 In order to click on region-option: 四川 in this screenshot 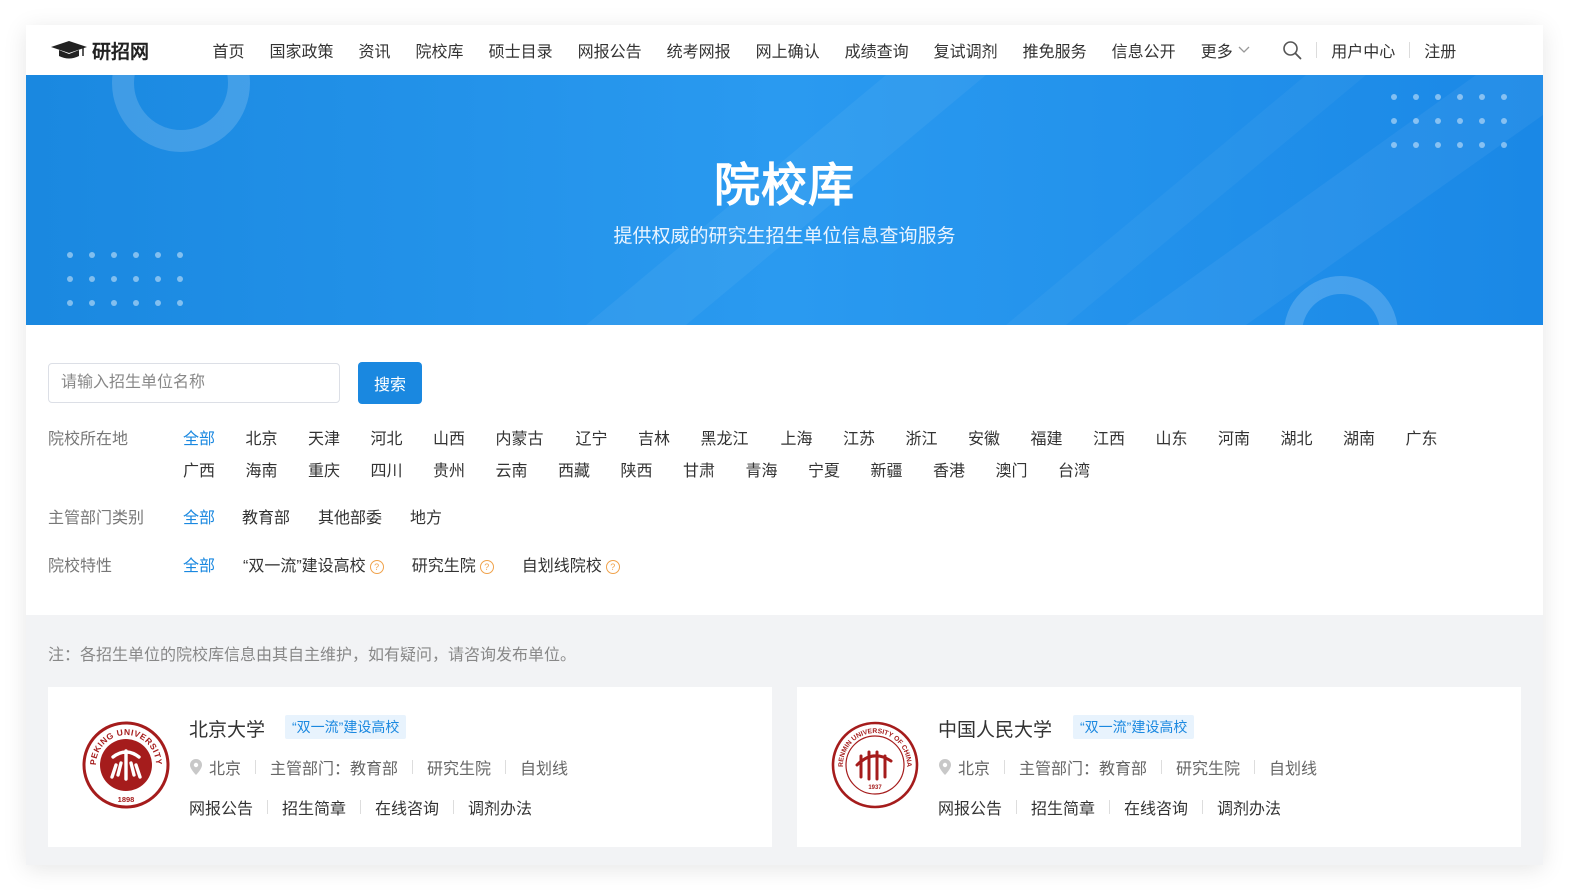, I will do `click(388, 472)`.